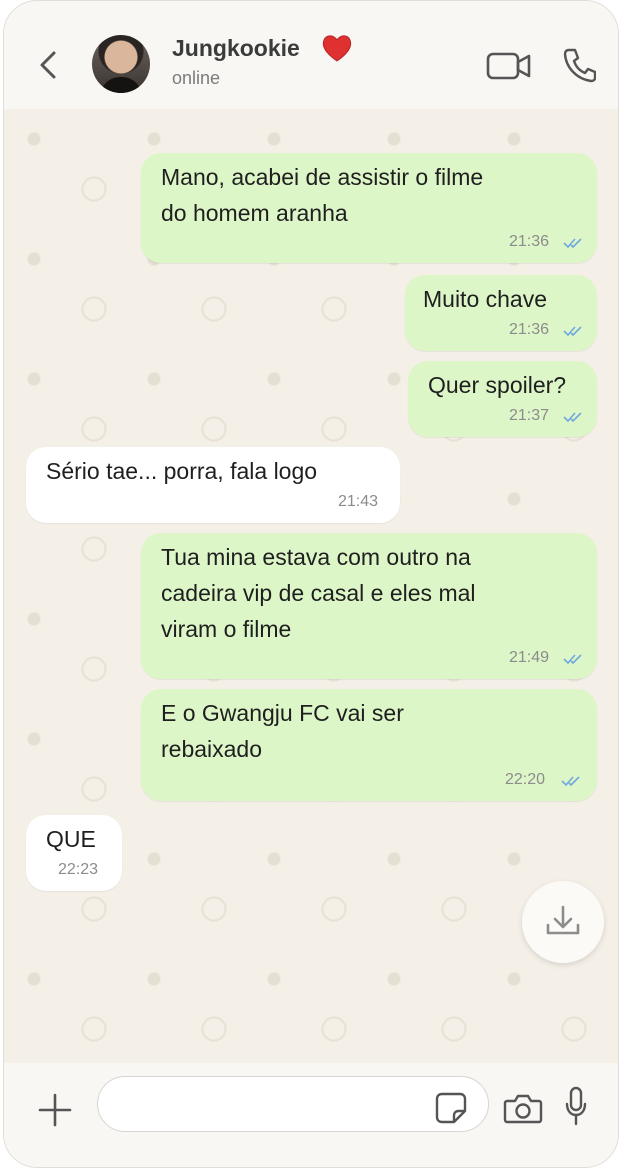  What do you see at coordinates (509, 66) in the screenshot?
I see `video-call-icon` at bounding box center [509, 66].